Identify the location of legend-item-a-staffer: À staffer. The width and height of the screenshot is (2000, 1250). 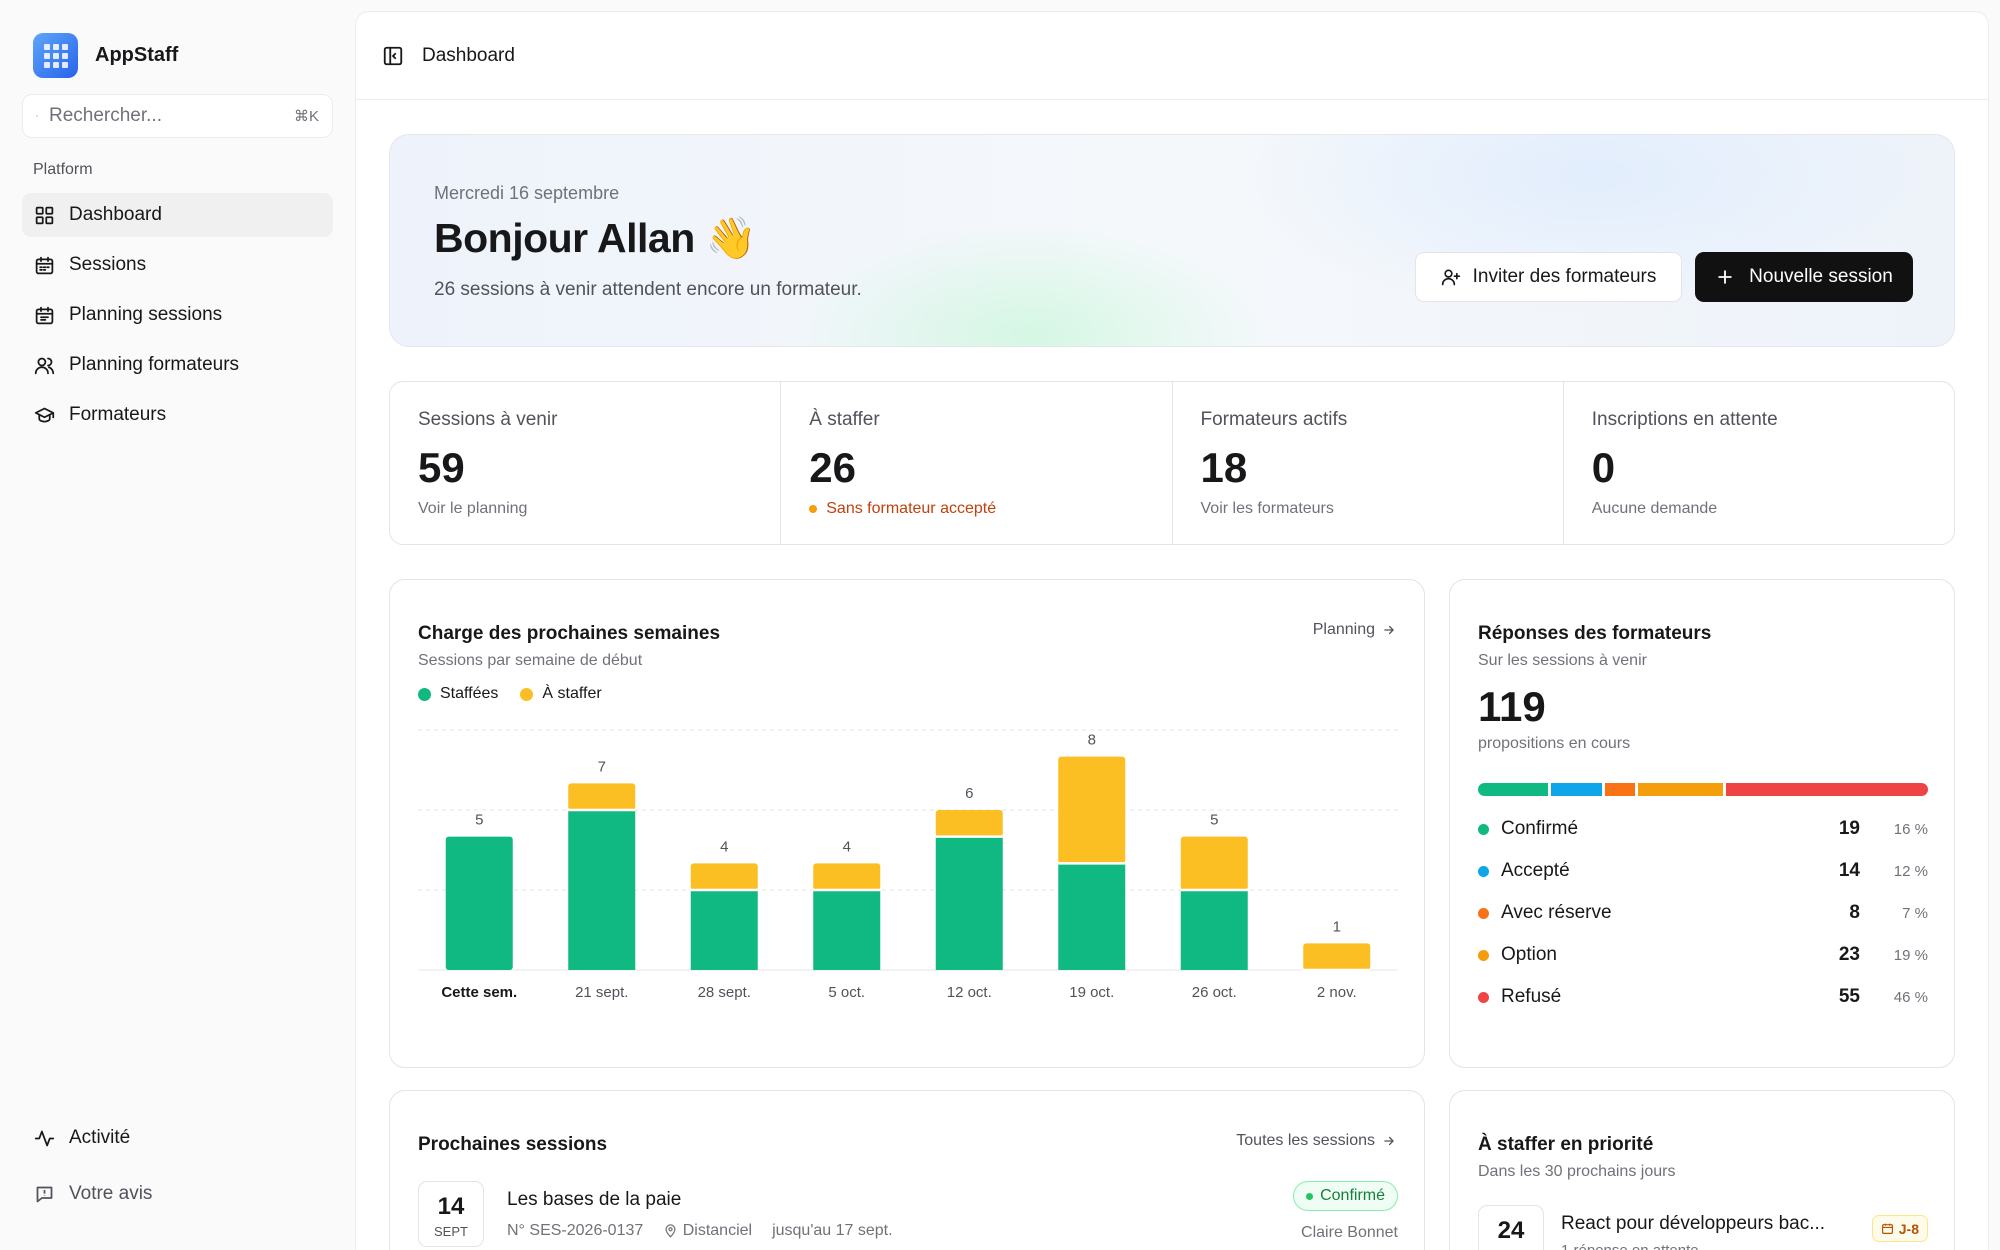
(561, 694).